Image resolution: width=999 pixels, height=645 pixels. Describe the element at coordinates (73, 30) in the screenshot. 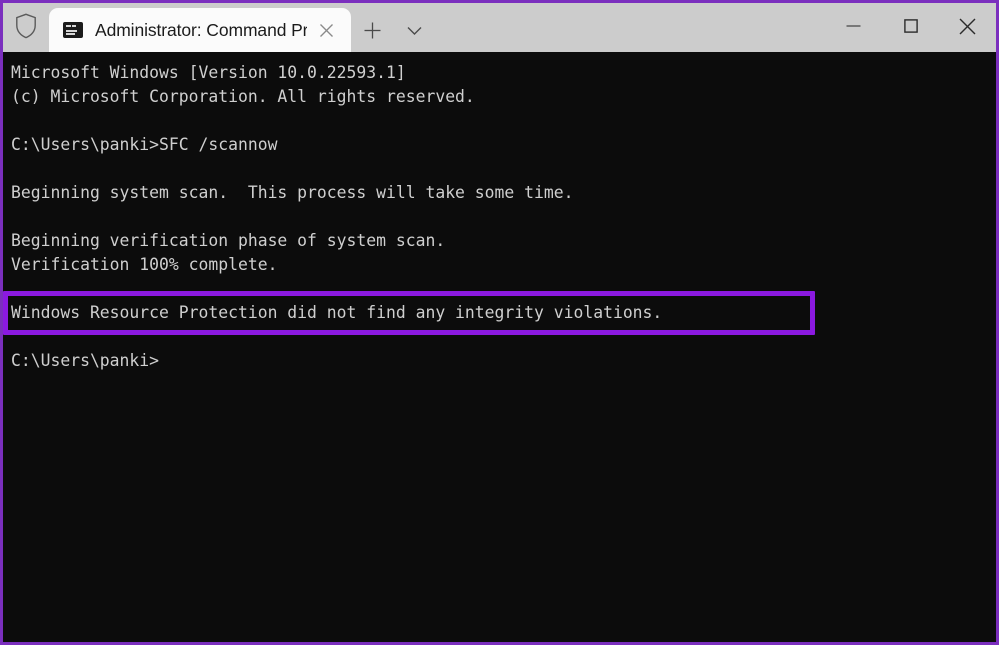

I see `console-icon` at that location.